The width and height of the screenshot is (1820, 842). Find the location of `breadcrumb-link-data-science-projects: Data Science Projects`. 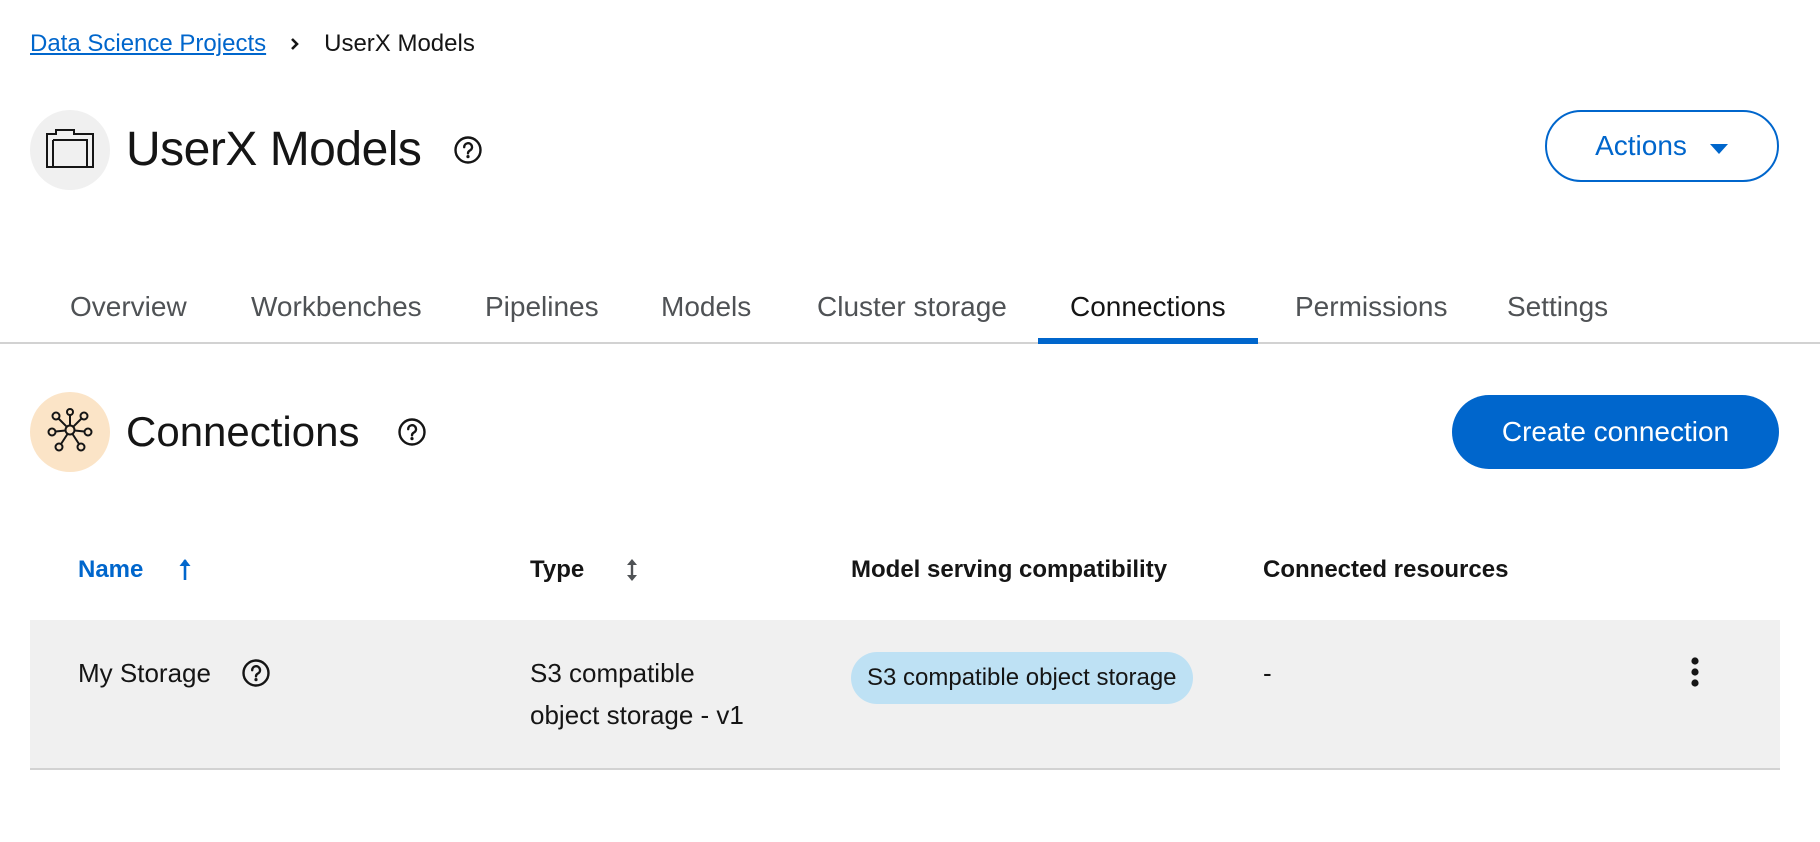

breadcrumb-link-data-science-projects: Data Science Projects is located at coordinates (148, 44).